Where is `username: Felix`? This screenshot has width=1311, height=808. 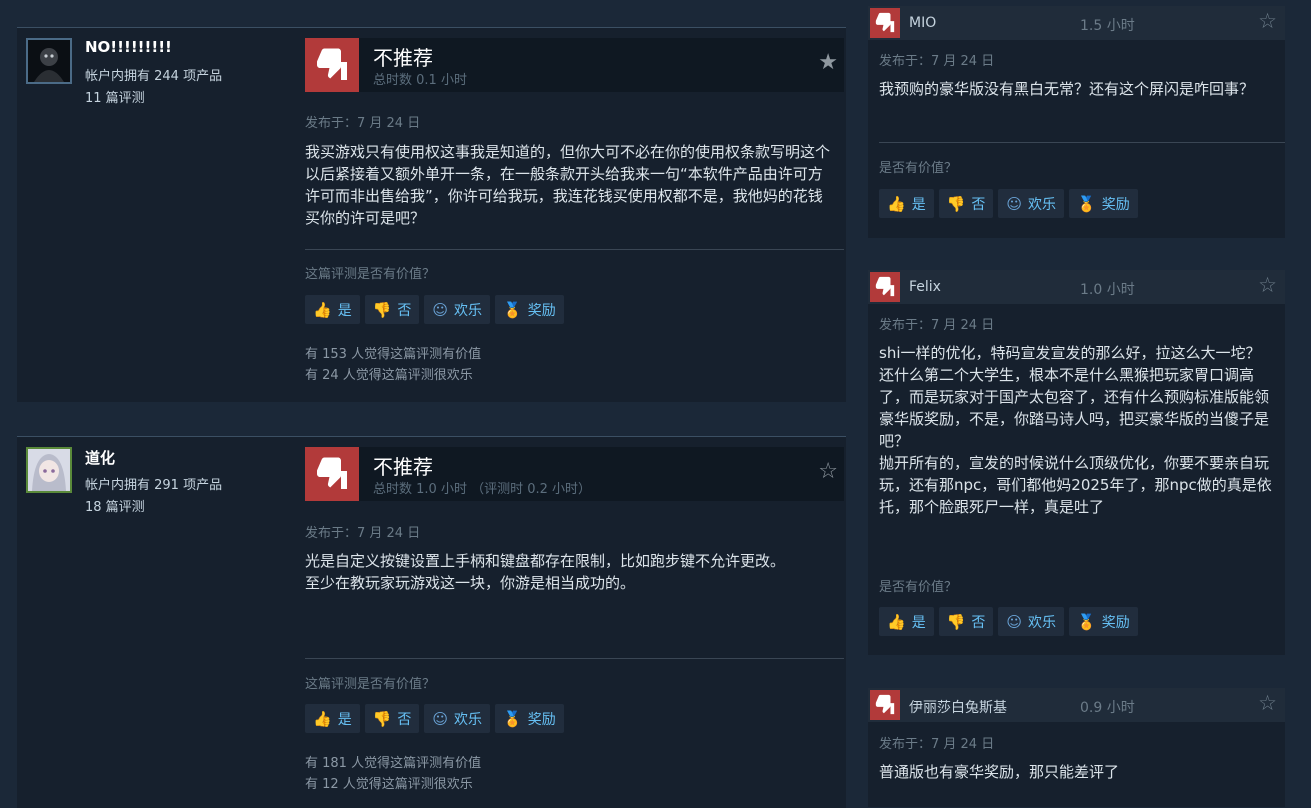
username: Felix is located at coordinates (925, 287).